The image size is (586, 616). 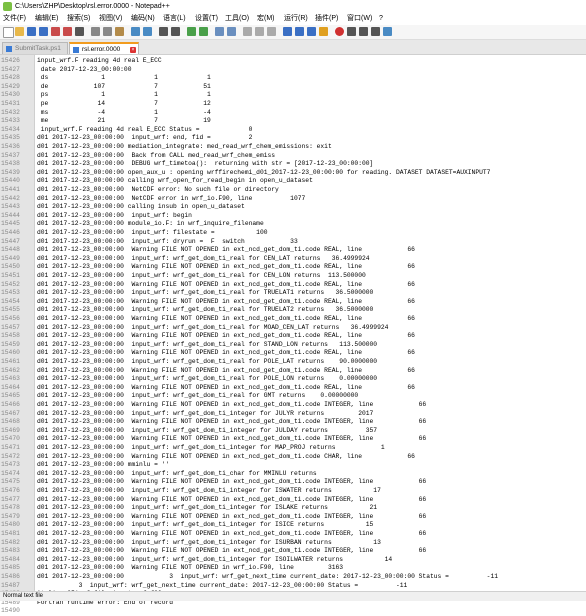 What do you see at coordinates (133, 50) in the screenshot?
I see `close-tab-icon: ×` at bounding box center [133, 50].